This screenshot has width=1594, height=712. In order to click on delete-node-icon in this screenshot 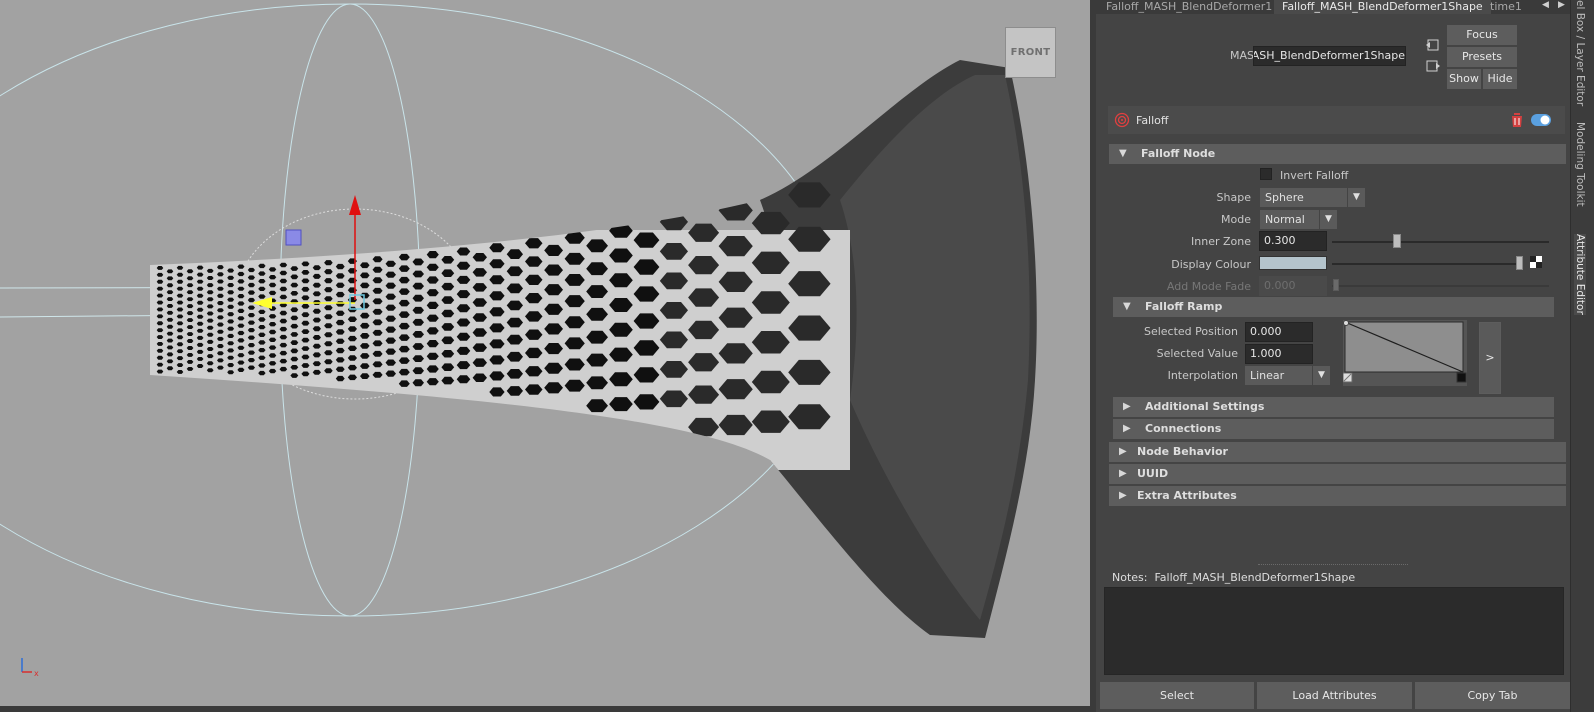, I will do `click(1517, 120)`.